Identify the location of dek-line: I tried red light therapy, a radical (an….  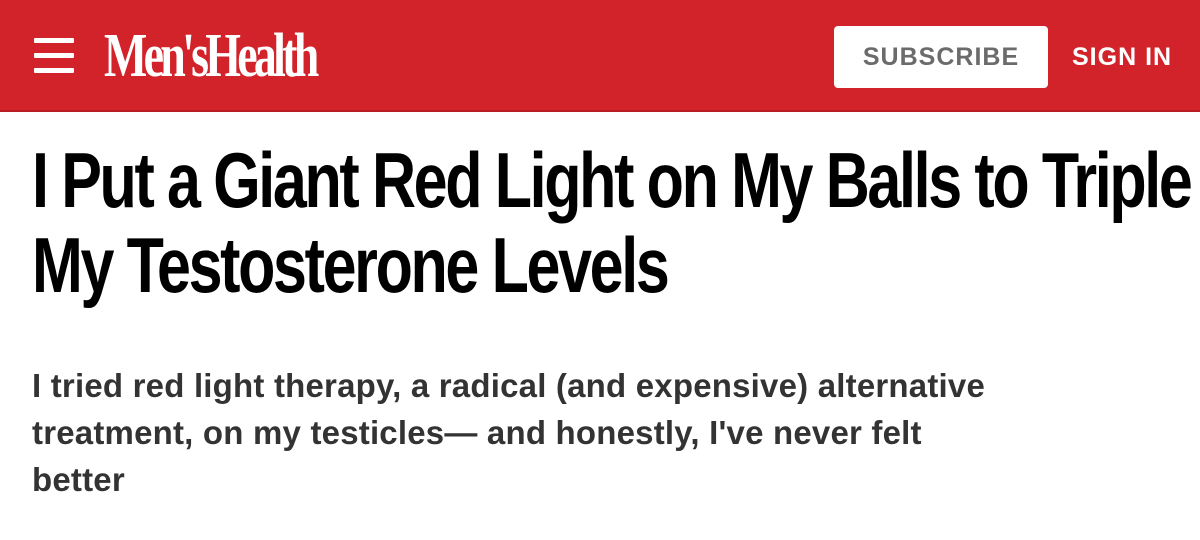
(508, 385).